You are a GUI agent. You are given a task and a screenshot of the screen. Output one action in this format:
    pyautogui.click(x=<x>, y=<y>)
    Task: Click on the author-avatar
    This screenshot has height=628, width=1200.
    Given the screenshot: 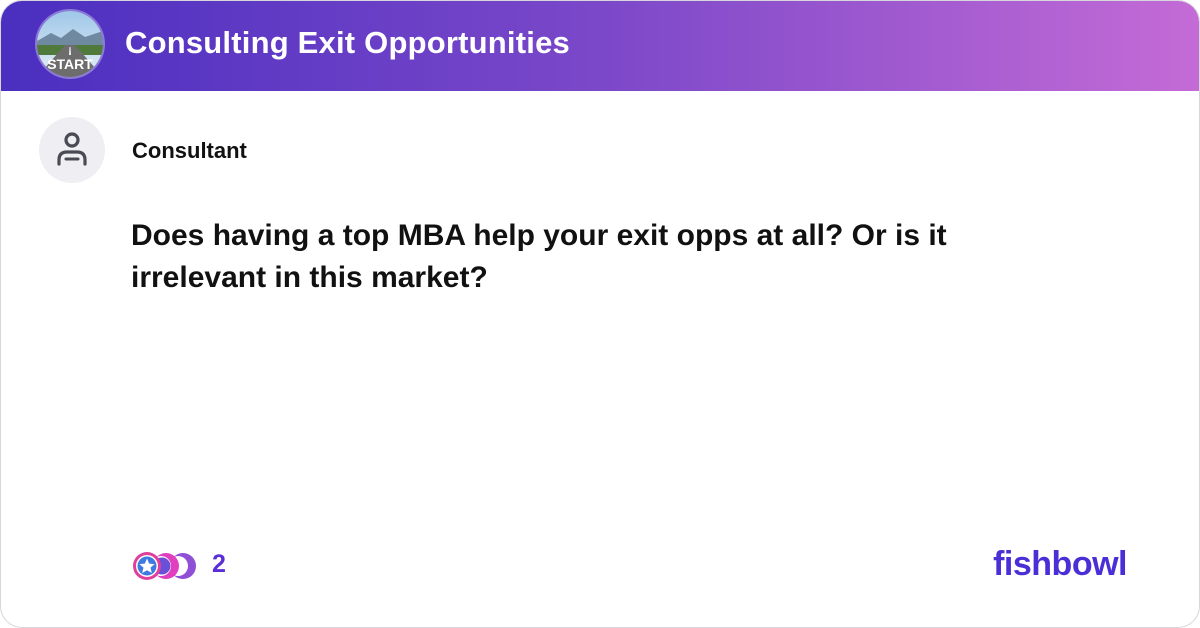 What is the action you would take?
    pyautogui.click(x=72, y=150)
    